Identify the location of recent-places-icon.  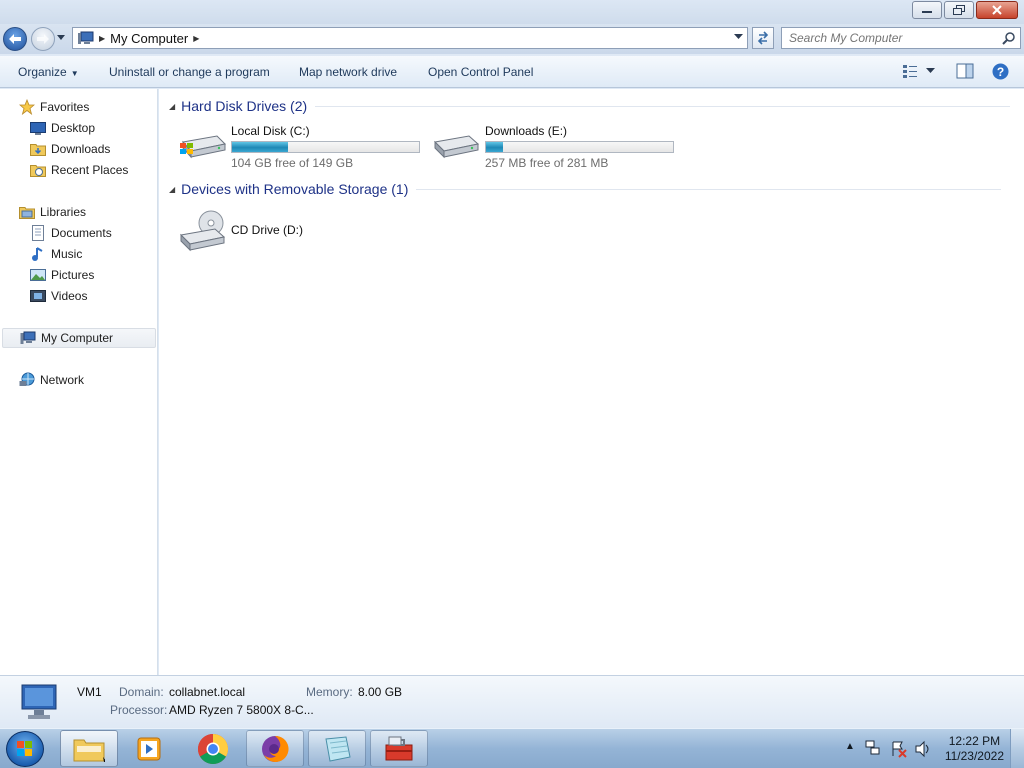
(38, 170).